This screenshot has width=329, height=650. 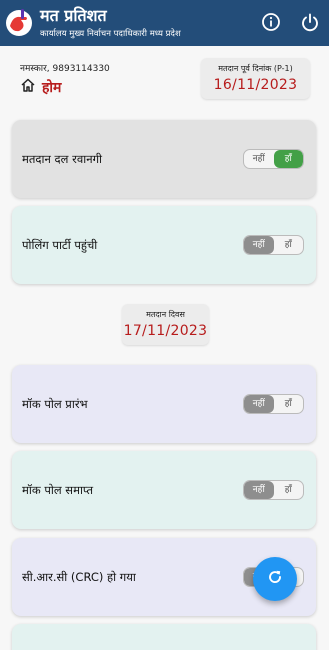 What do you see at coordinates (55, 404) in the screenshot?
I see `card-title: मॉक पोल प्रारंभ` at bounding box center [55, 404].